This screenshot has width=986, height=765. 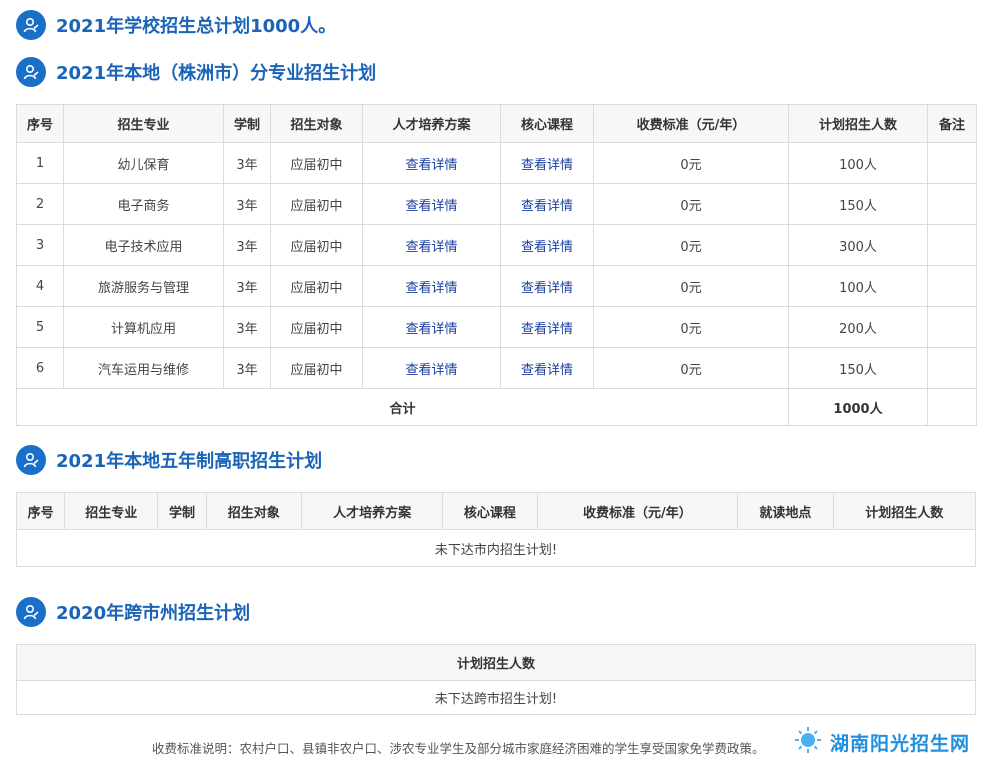 I want to click on row-number: 2, so click(x=40, y=204).